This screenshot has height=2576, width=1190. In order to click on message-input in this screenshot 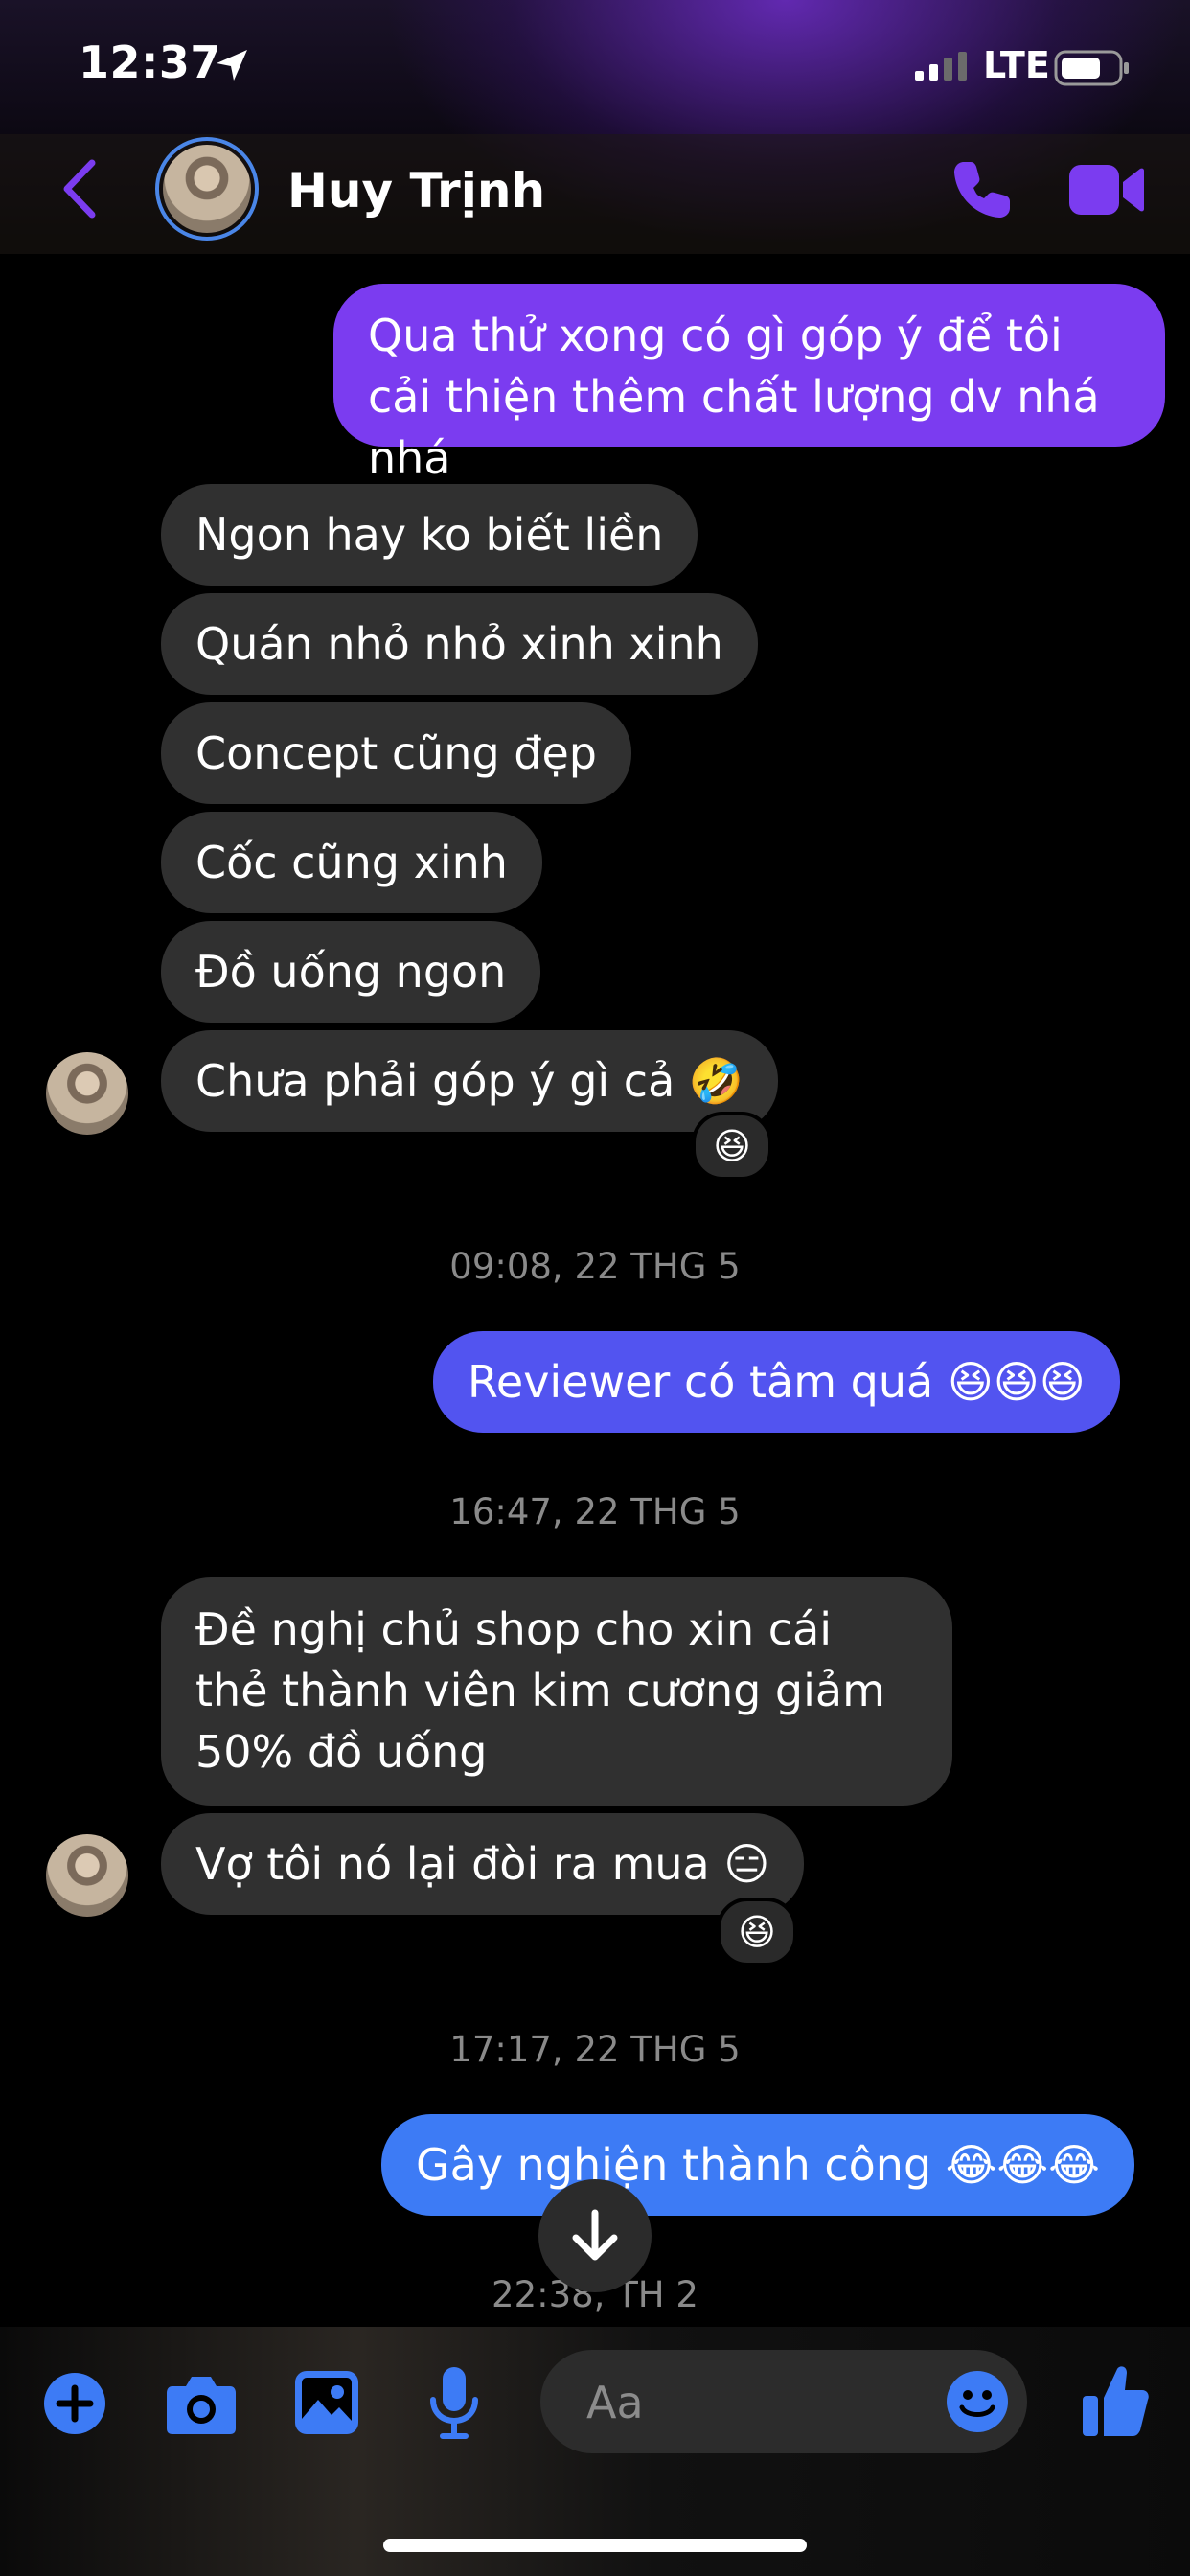, I will do `click(759, 2402)`.